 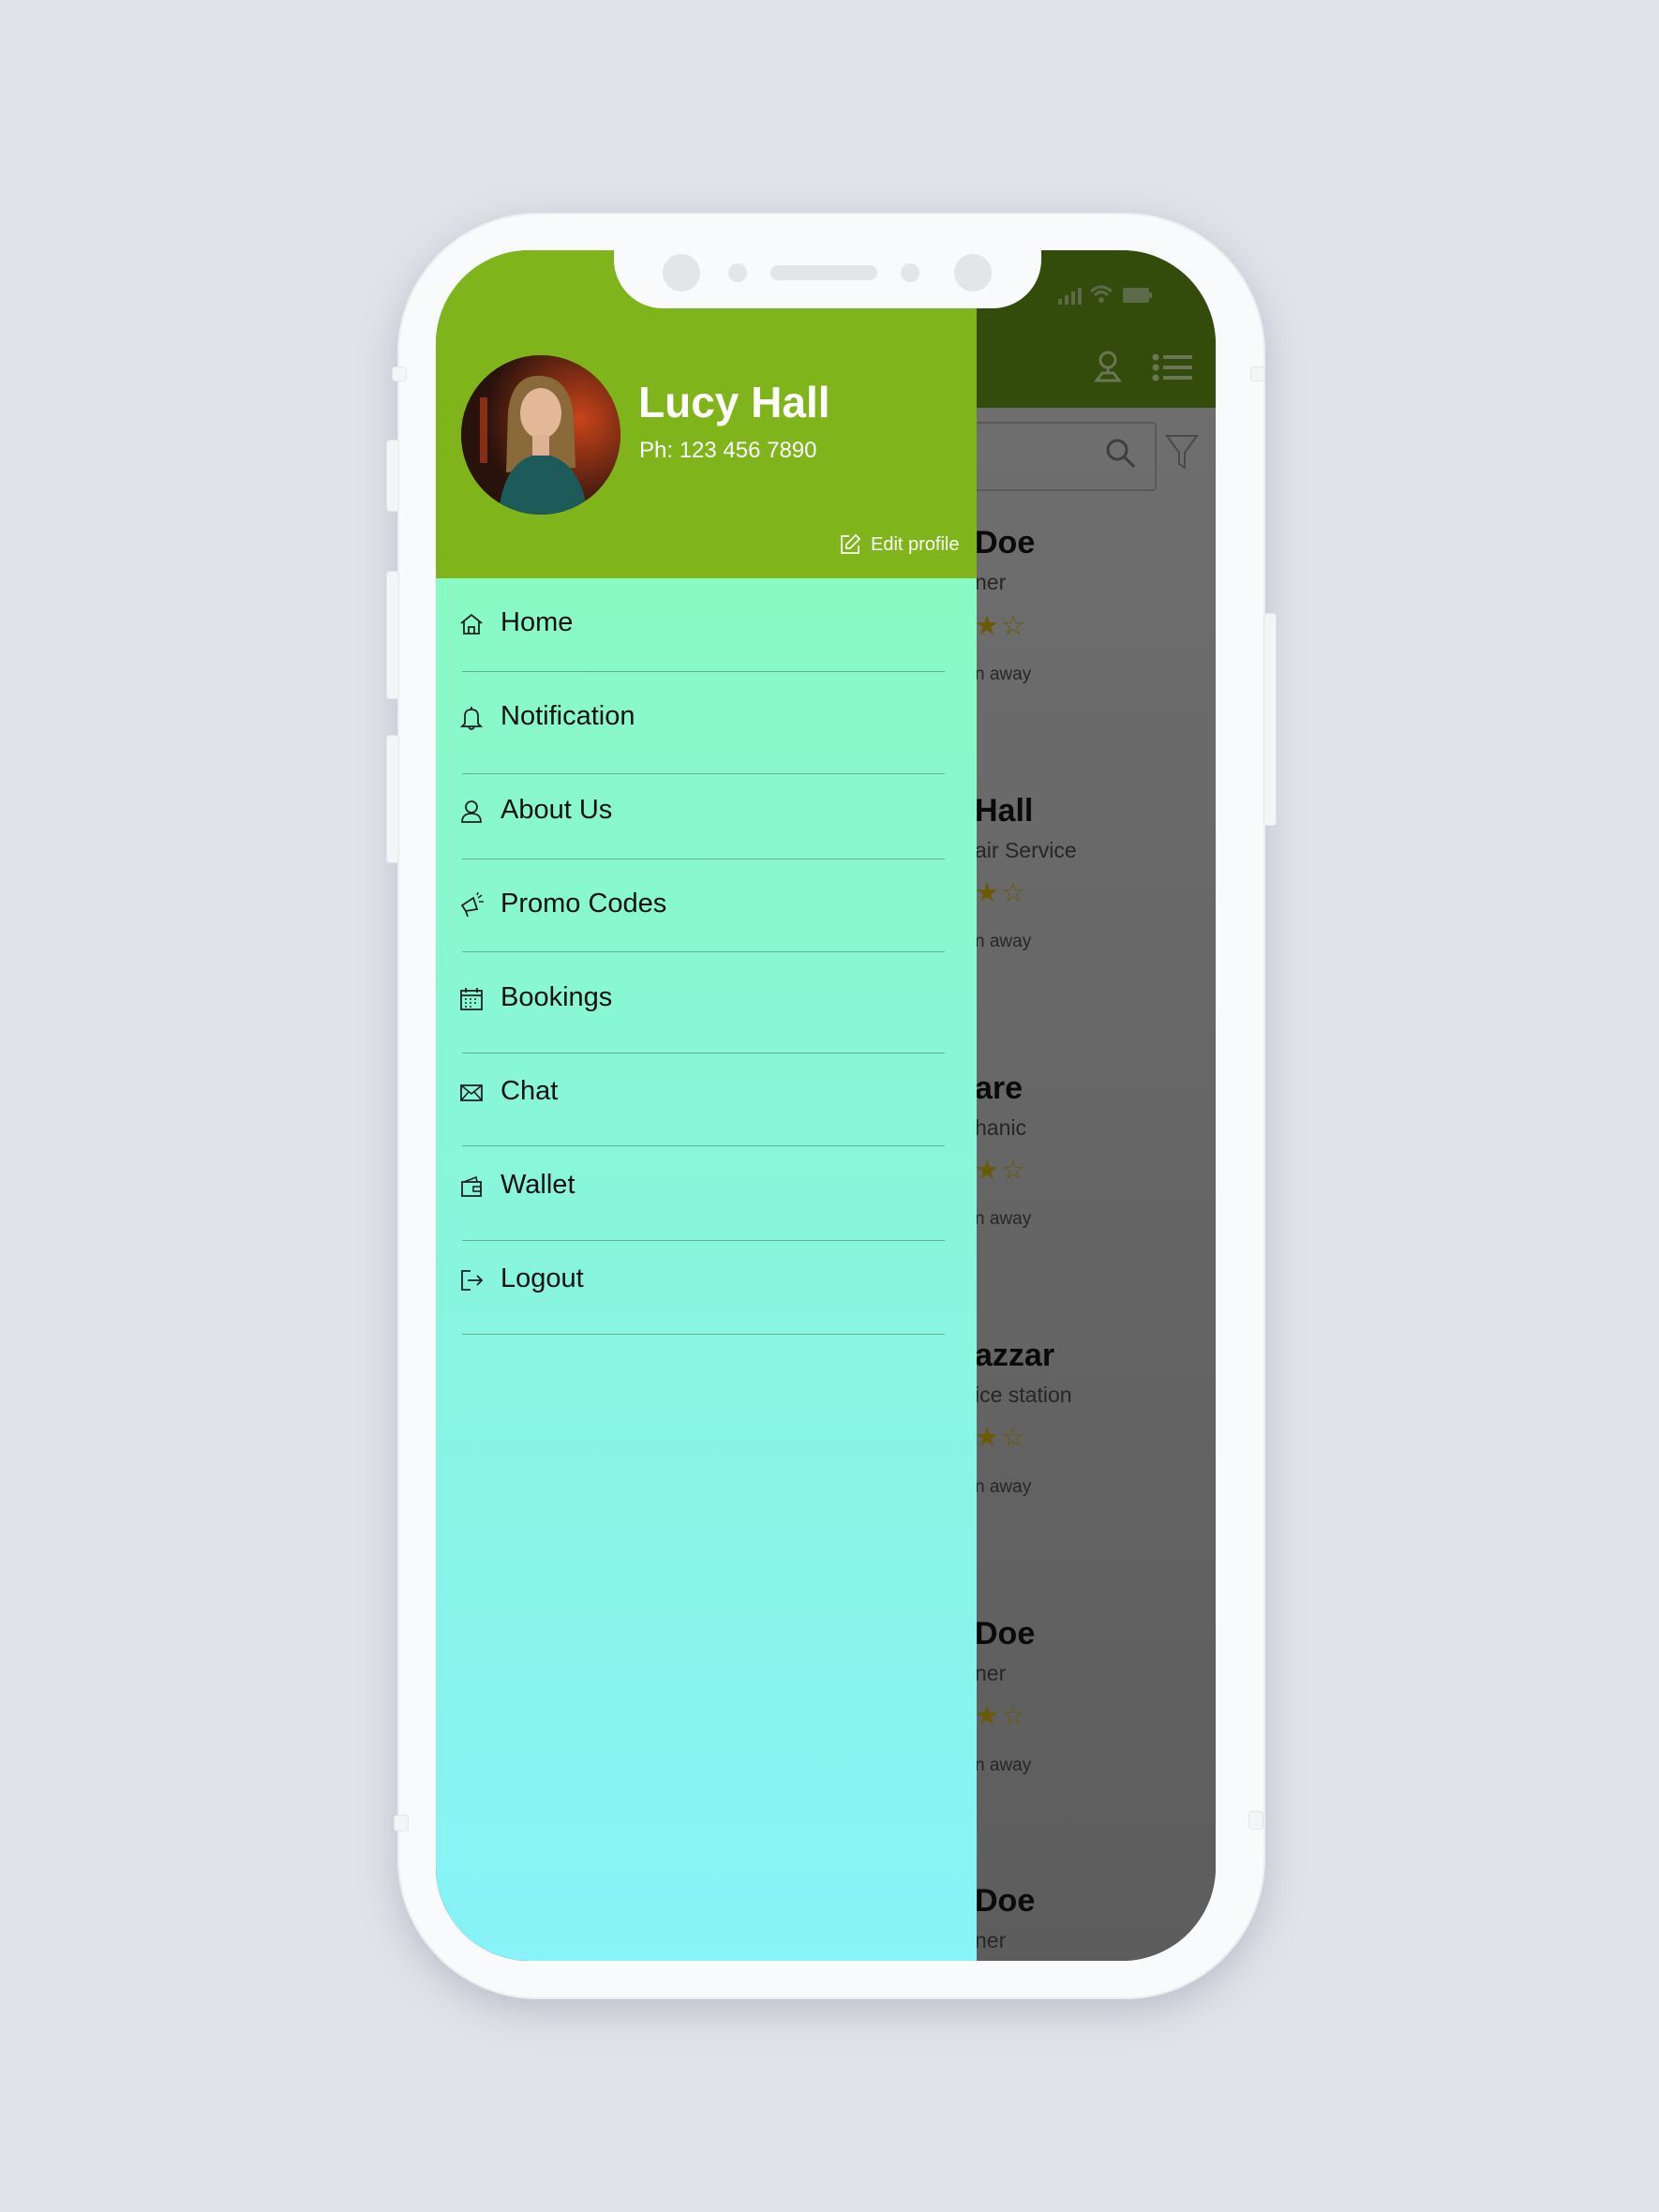 What do you see at coordinates (706, 904) in the screenshot?
I see `menu-item-promo-codes: Promo Codes` at bounding box center [706, 904].